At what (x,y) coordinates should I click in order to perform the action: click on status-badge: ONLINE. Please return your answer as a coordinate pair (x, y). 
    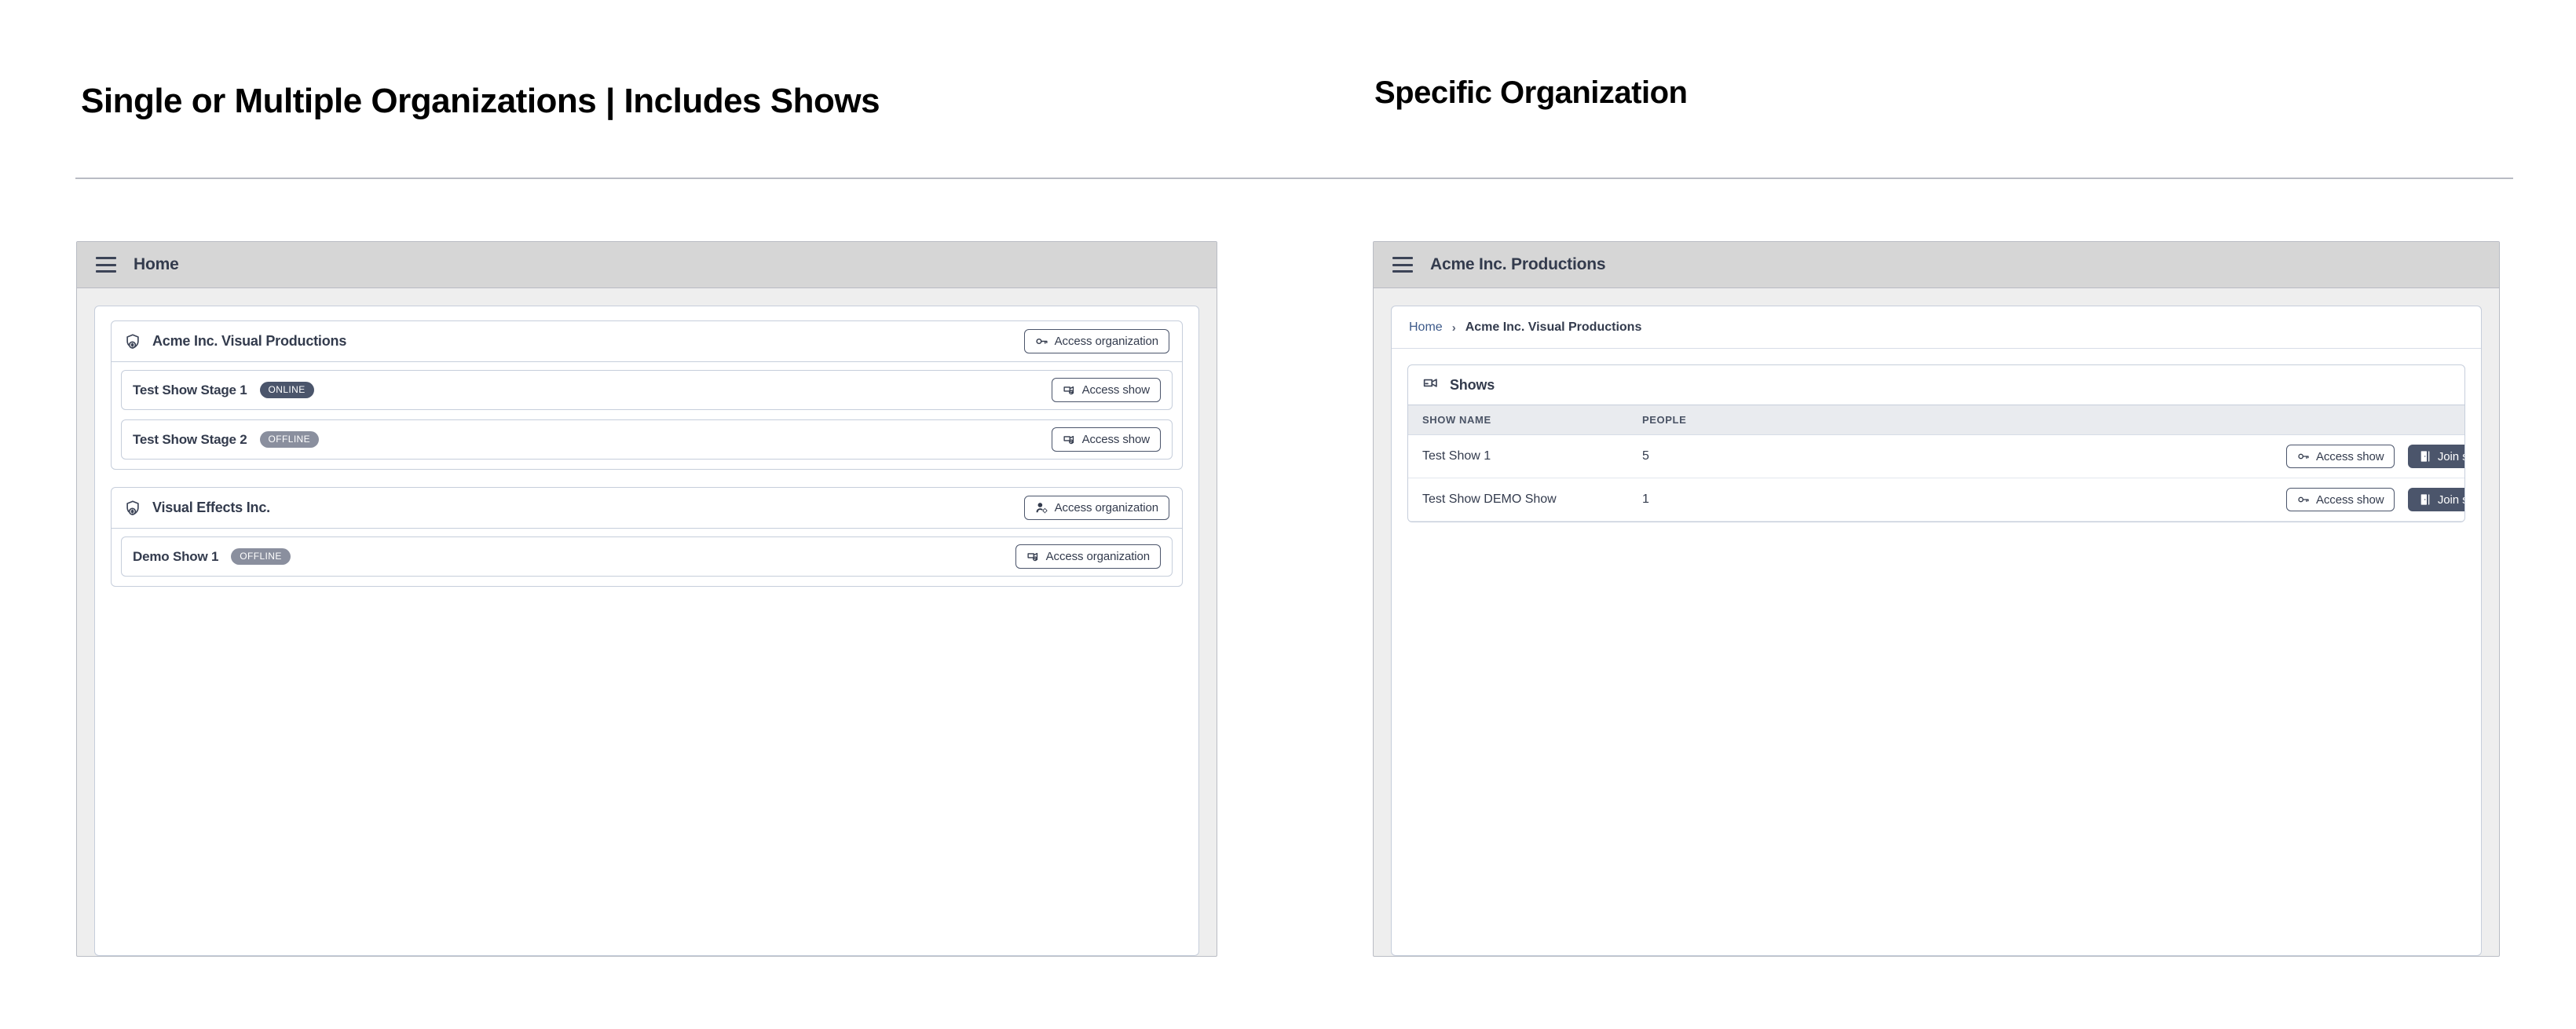
    Looking at the image, I should click on (287, 390).